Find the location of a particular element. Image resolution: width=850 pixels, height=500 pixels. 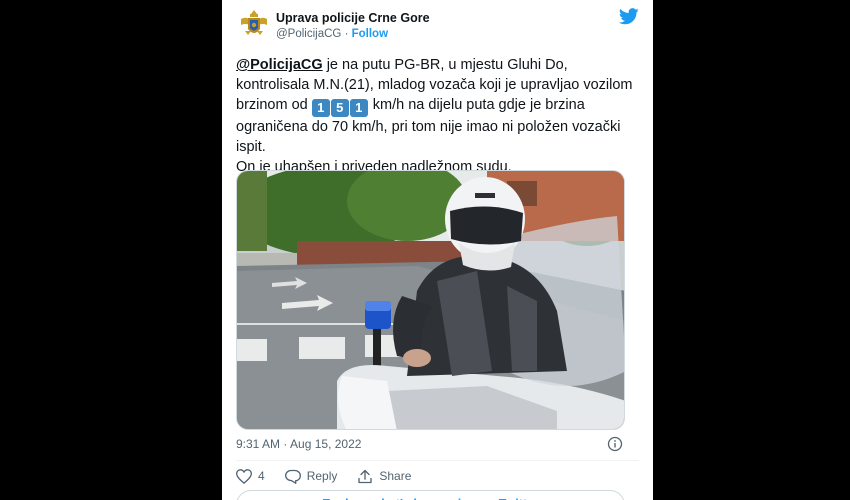

coat-of-arms-icon is located at coordinates (254, 22).